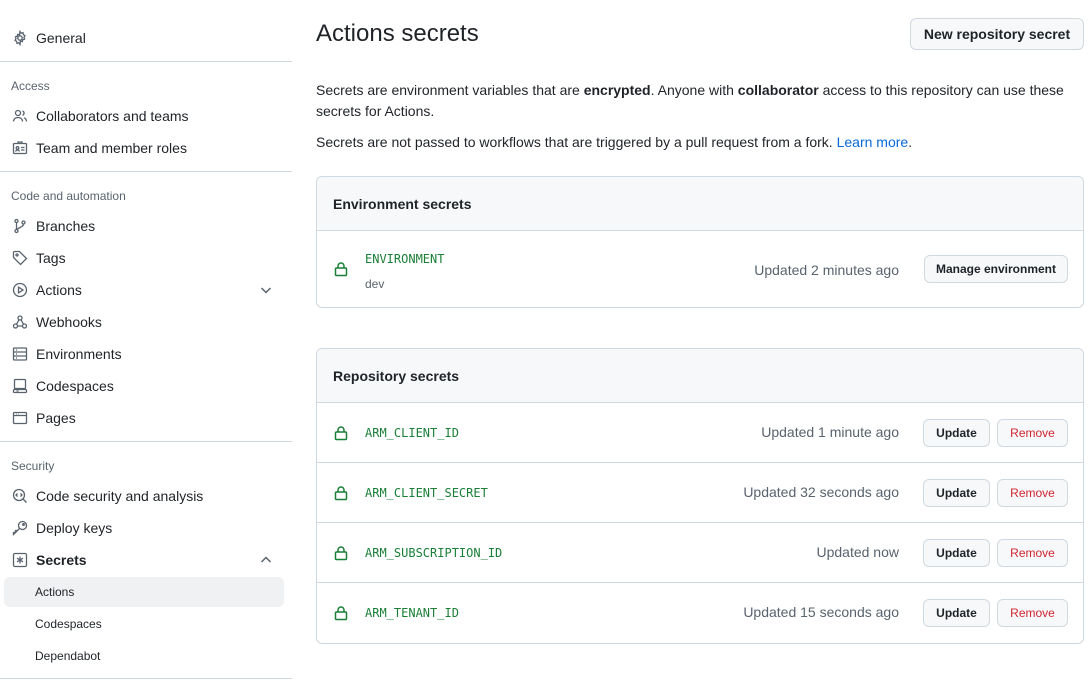  I want to click on updated-time: Updated 15 seconds ago, so click(821, 612).